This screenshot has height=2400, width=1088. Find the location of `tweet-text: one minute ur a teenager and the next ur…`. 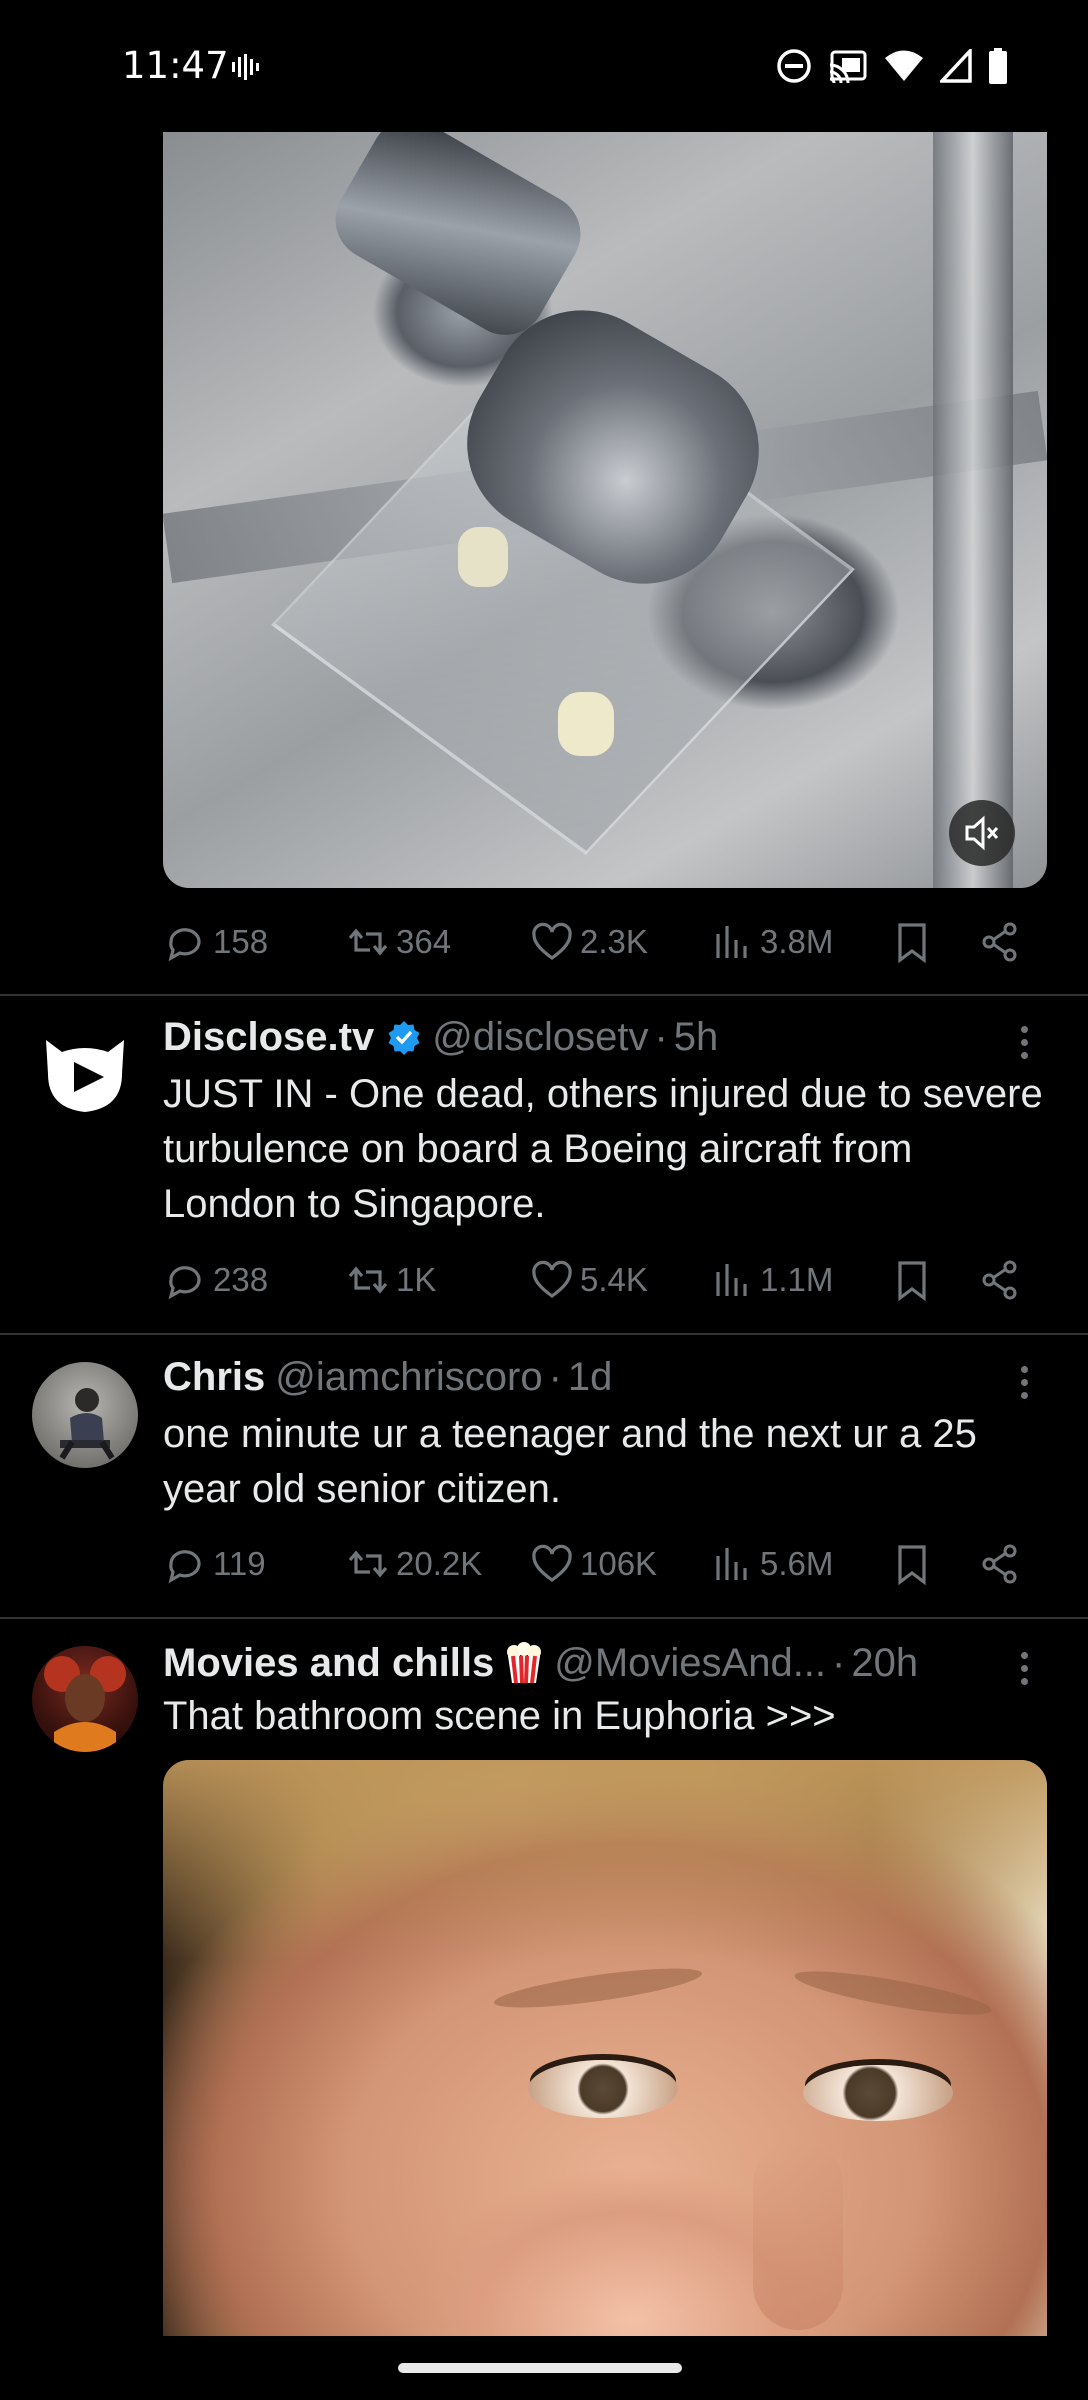

tweet-text: one minute ur a teenager and the next ur… is located at coordinates (570, 1461).